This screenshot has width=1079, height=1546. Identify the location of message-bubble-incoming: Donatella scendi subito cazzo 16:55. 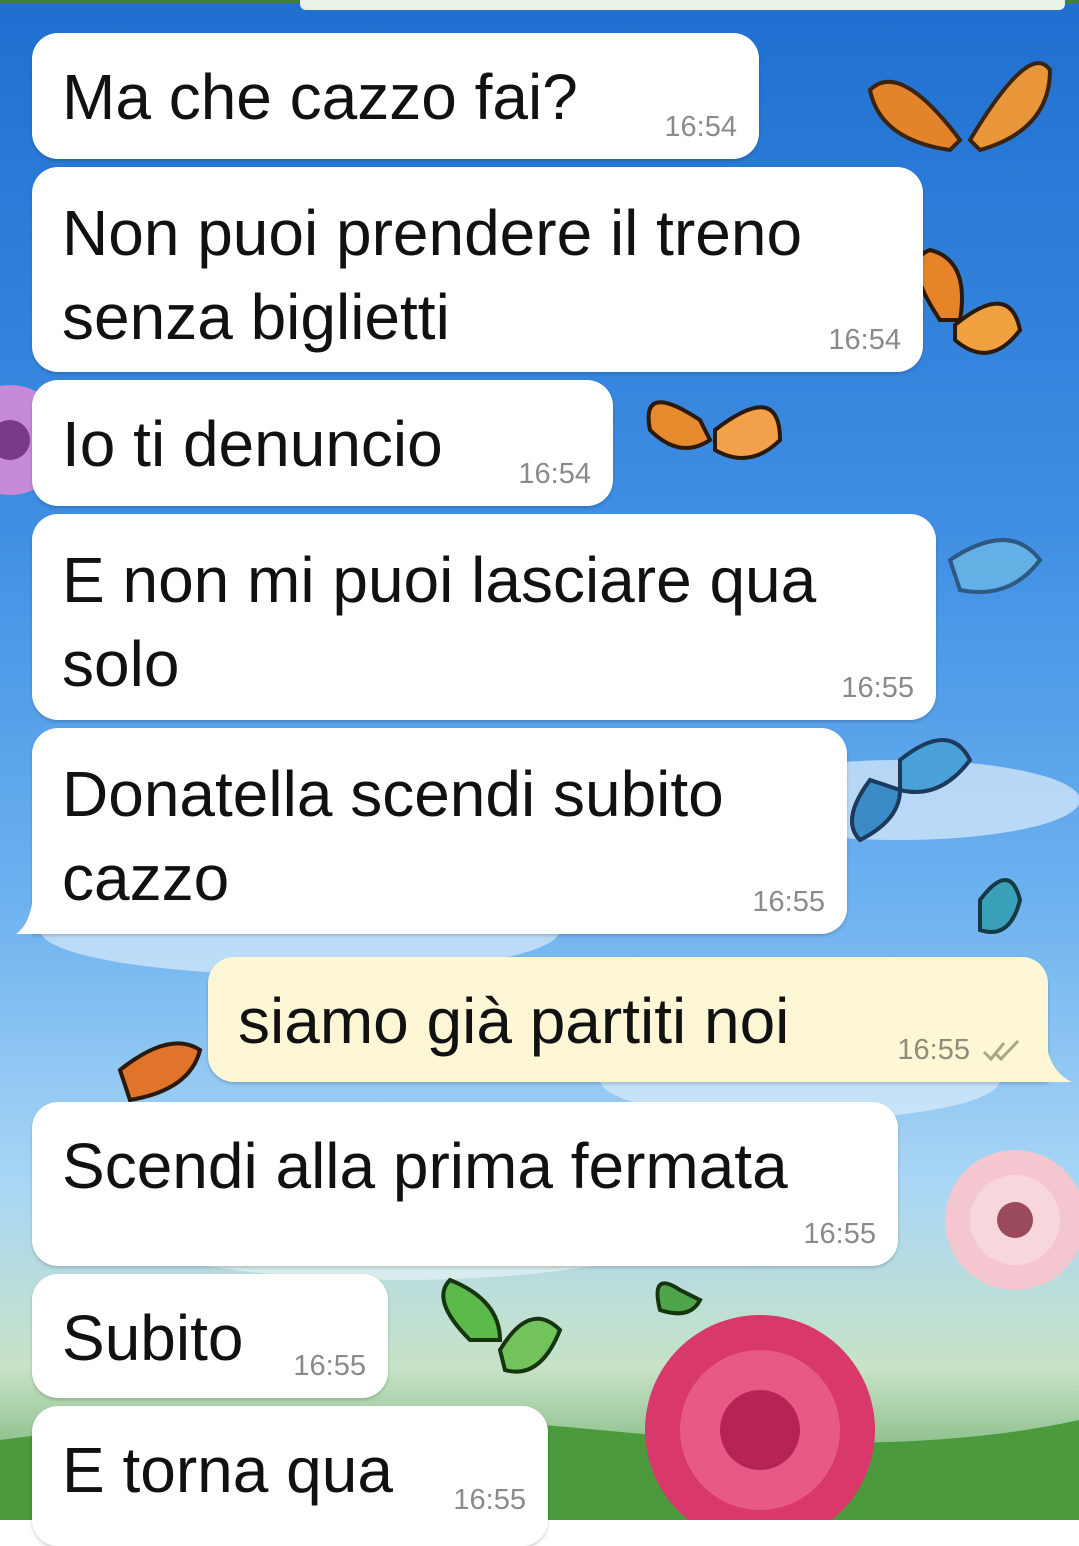
(439, 831).